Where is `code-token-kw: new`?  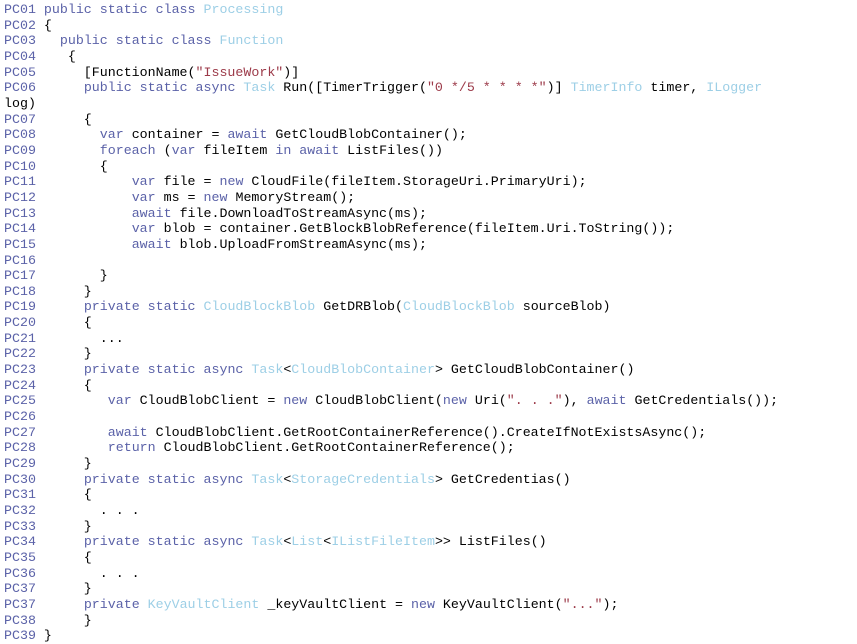
code-token-kw: new is located at coordinates (454, 401).